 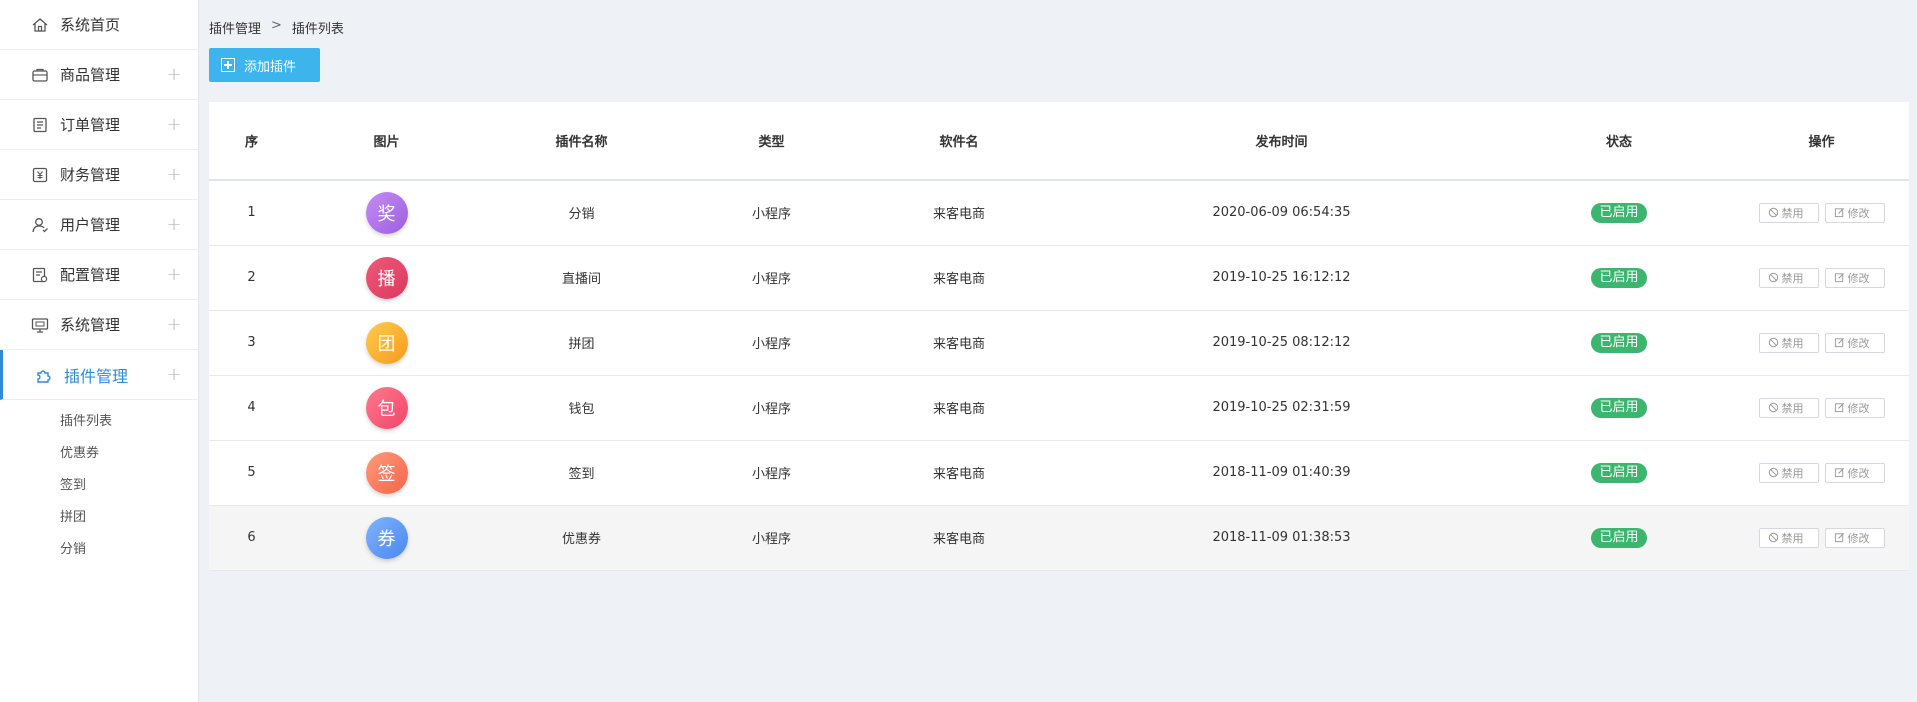 What do you see at coordinates (317, 29) in the screenshot?
I see `breadcrumb-current: 插件列表` at bounding box center [317, 29].